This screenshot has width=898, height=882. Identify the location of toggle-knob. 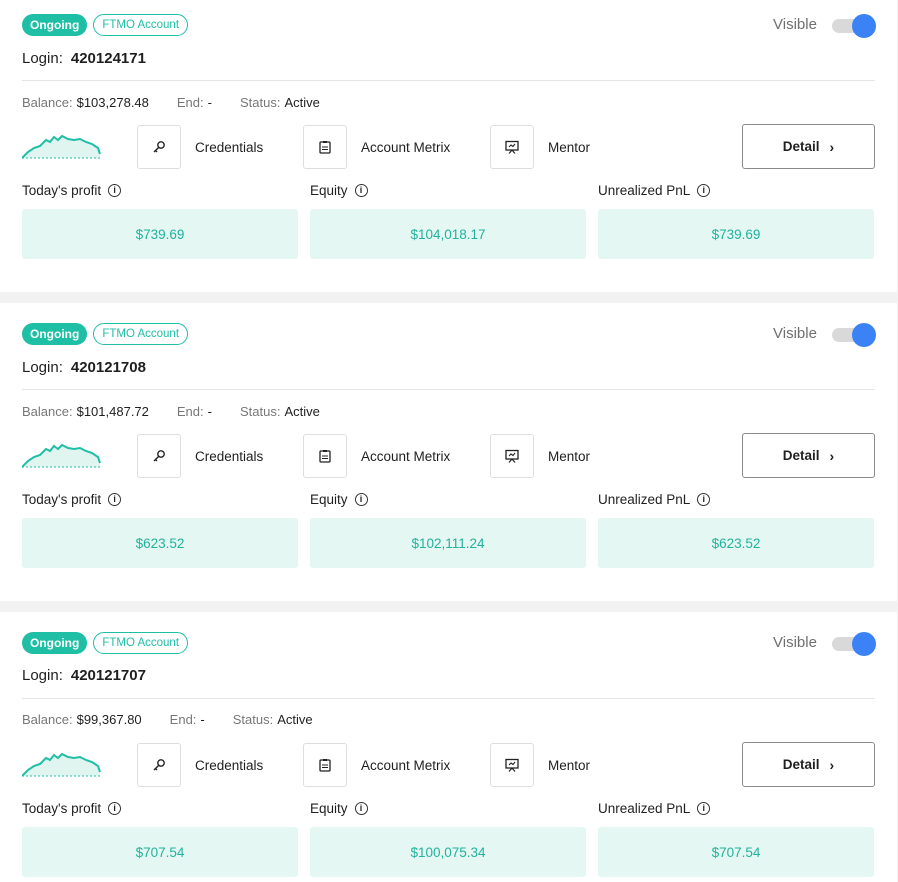
(864, 335).